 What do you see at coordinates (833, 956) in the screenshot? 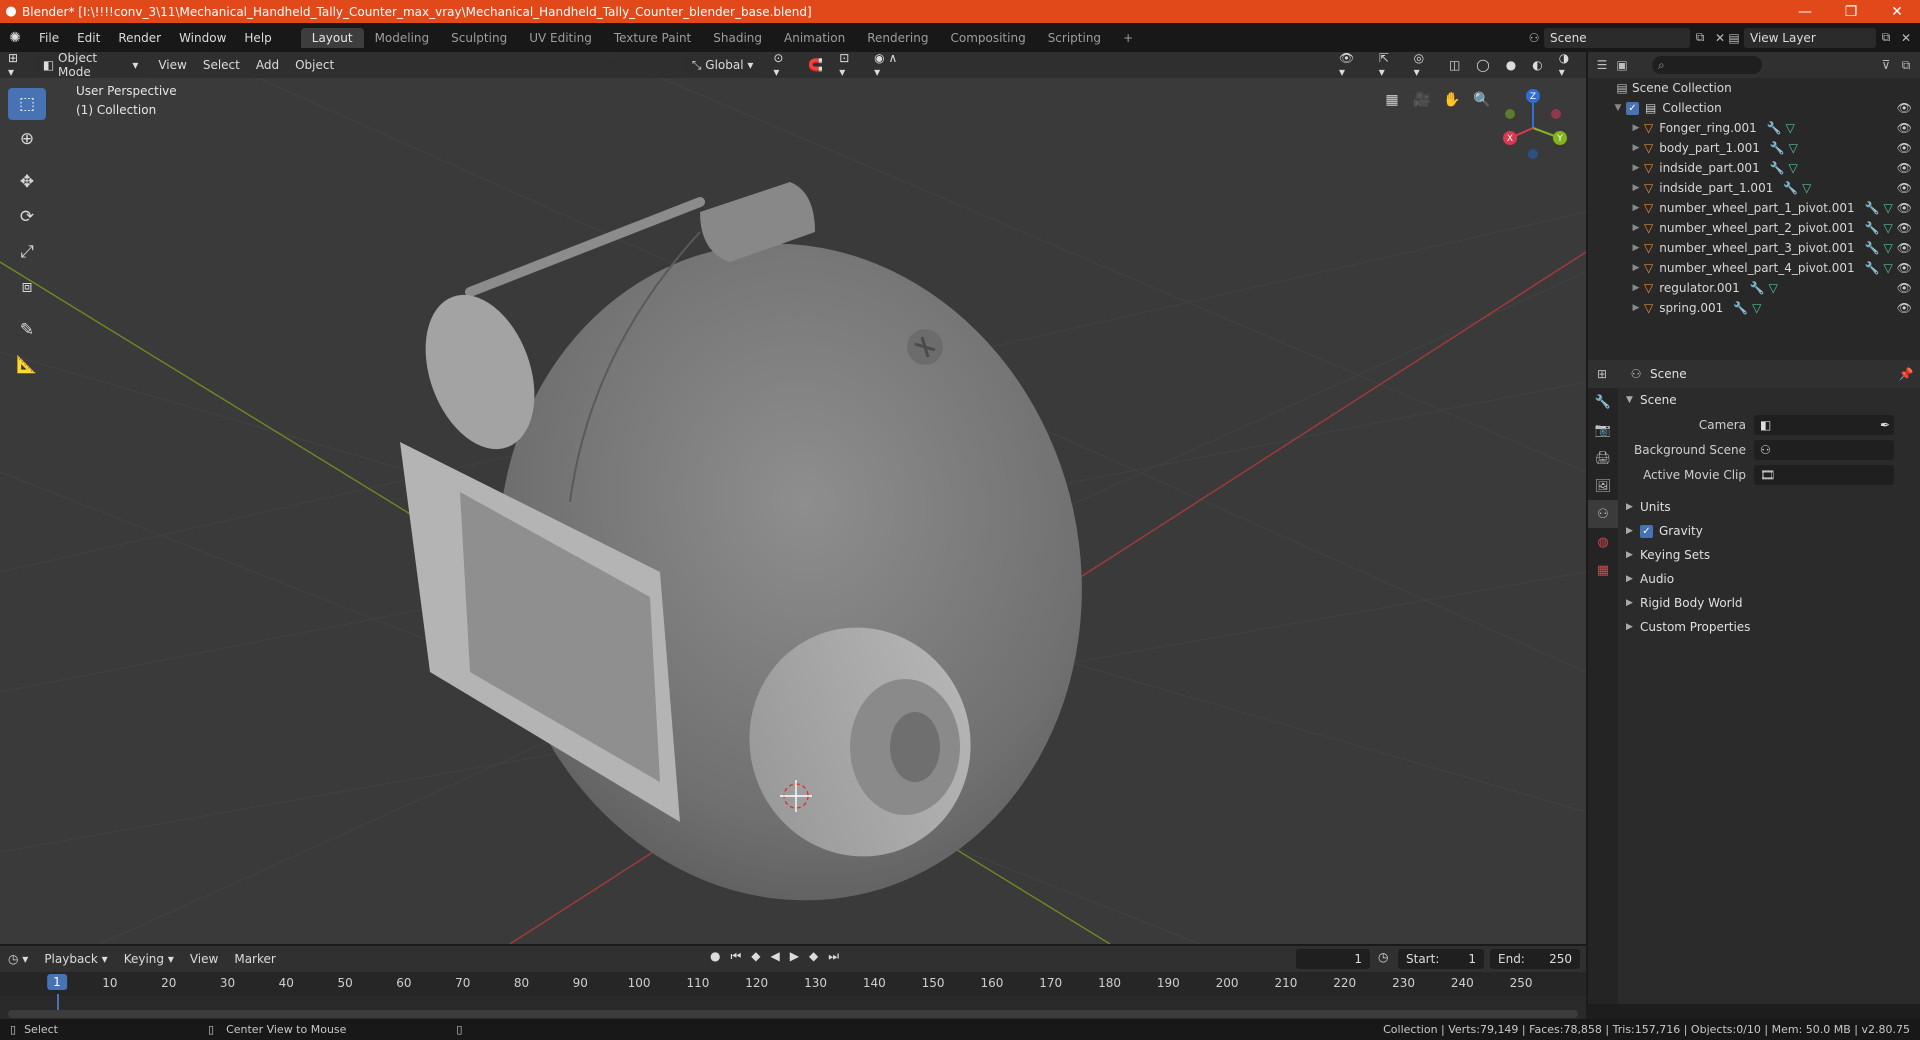
I see `jump-end-icon: ⏭` at bounding box center [833, 956].